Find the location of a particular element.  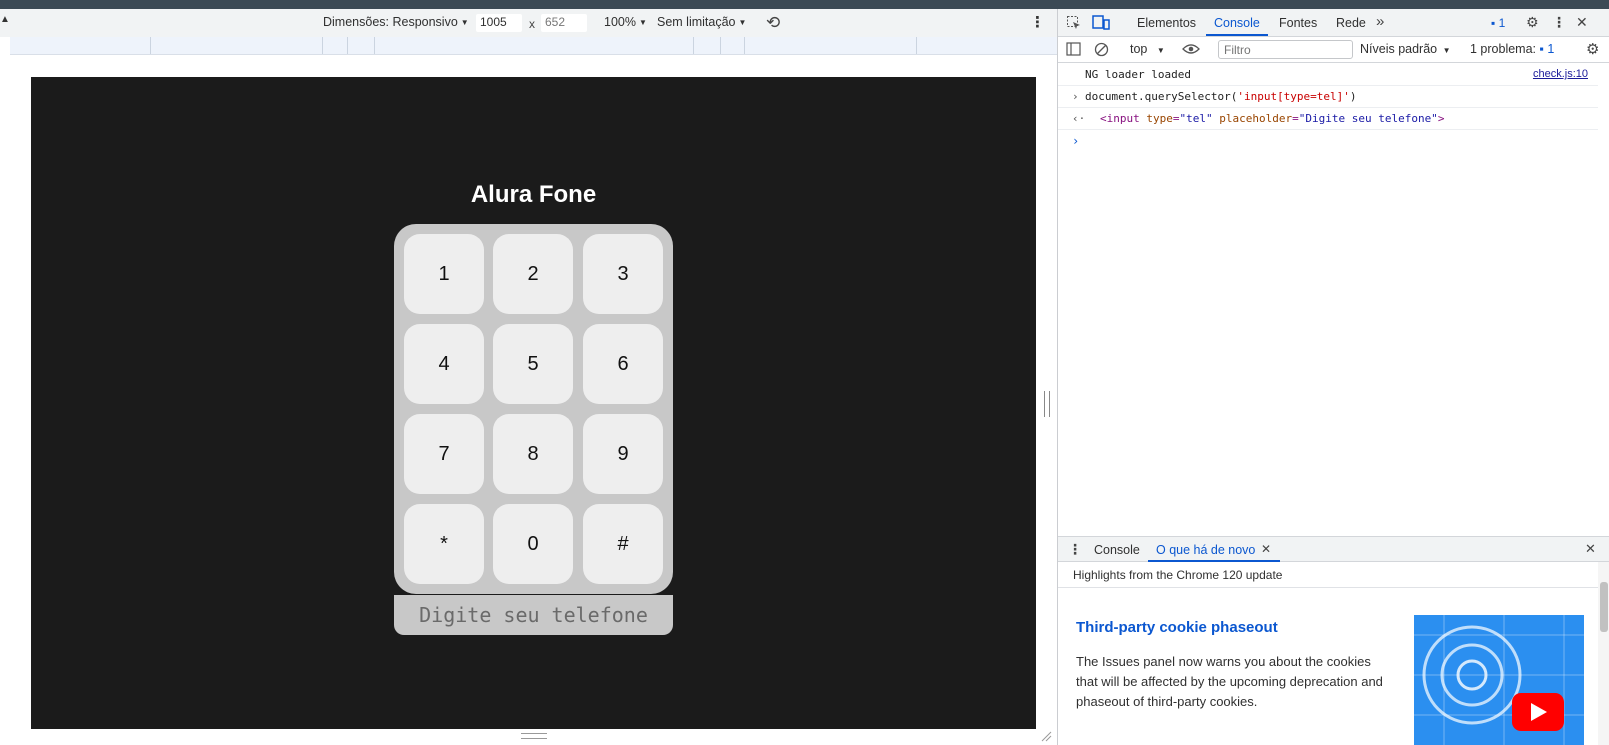

console-prompt: › is located at coordinates (1075, 141).